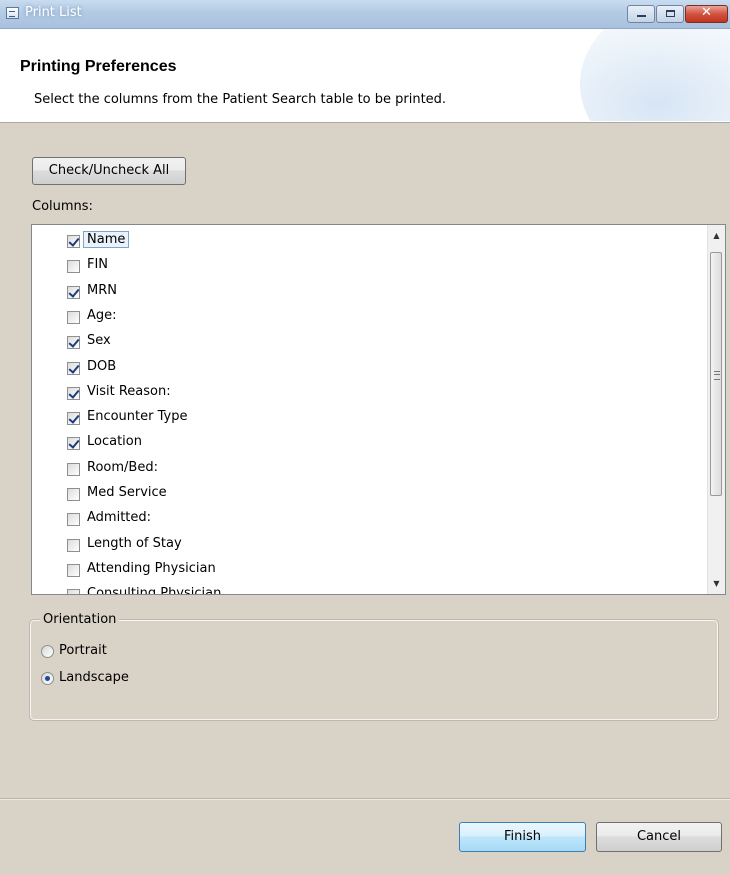  I want to click on window-app-icon, so click(12, 13).